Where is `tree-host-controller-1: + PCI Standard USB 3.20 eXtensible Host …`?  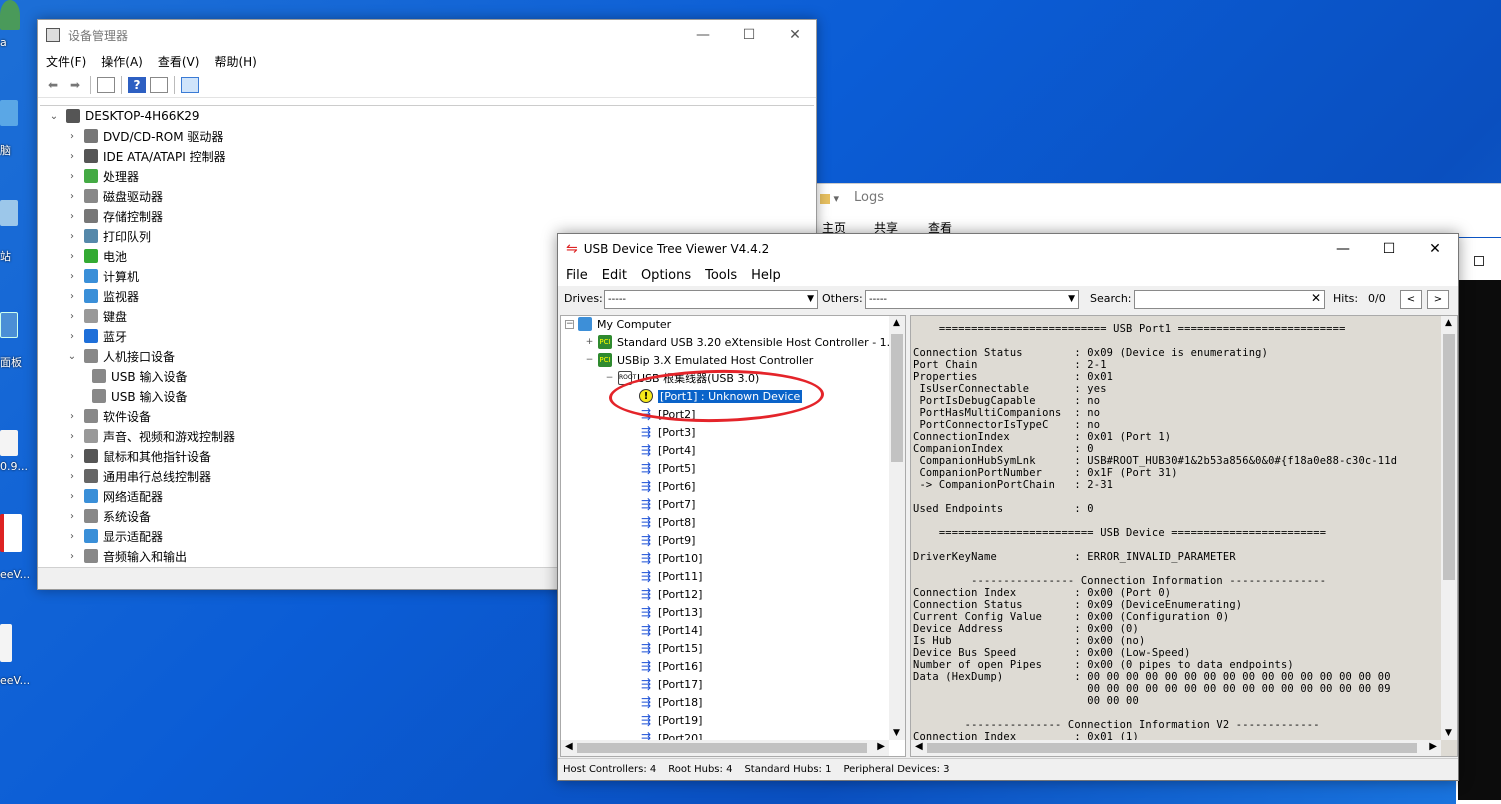 tree-host-controller-1: + PCI Standard USB 3.20 eXtensible Host … is located at coordinates (745, 342).